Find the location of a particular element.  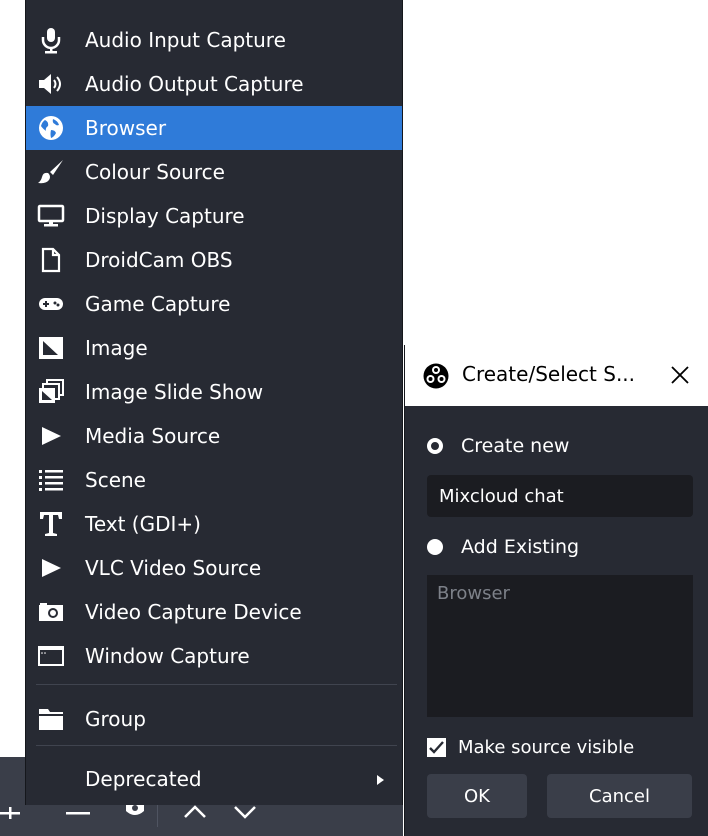

menu-item-audio-output-capture: Audio Output Capture is located at coordinates (214, 84).